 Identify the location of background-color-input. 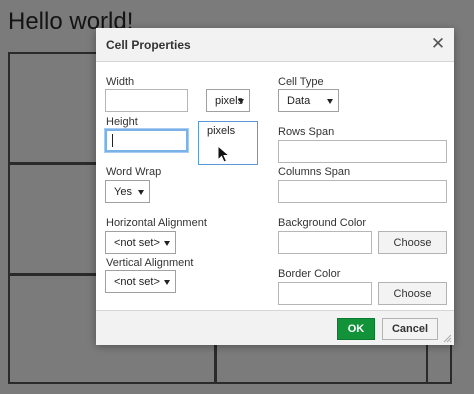
(325, 242).